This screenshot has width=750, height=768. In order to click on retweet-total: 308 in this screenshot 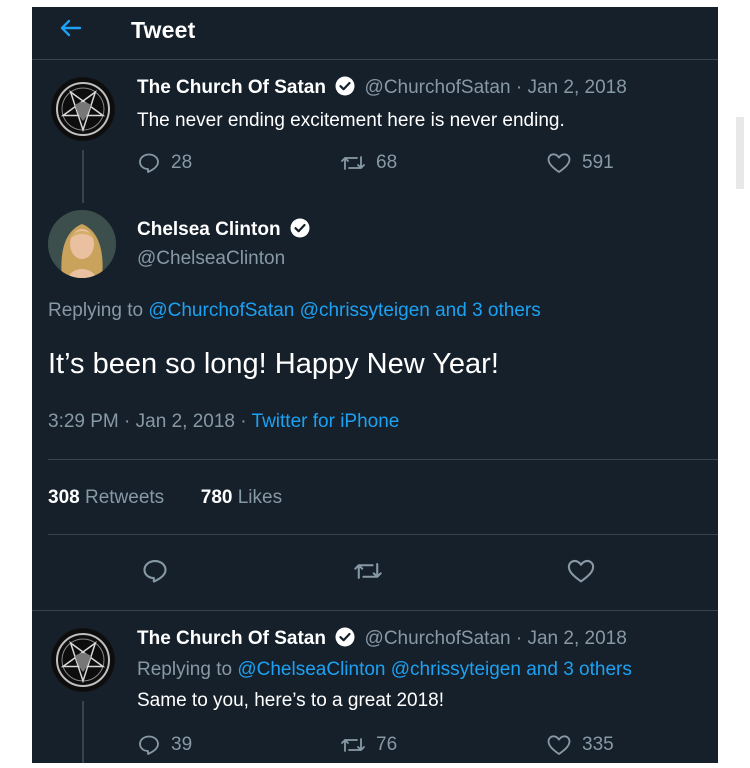, I will do `click(64, 497)`.